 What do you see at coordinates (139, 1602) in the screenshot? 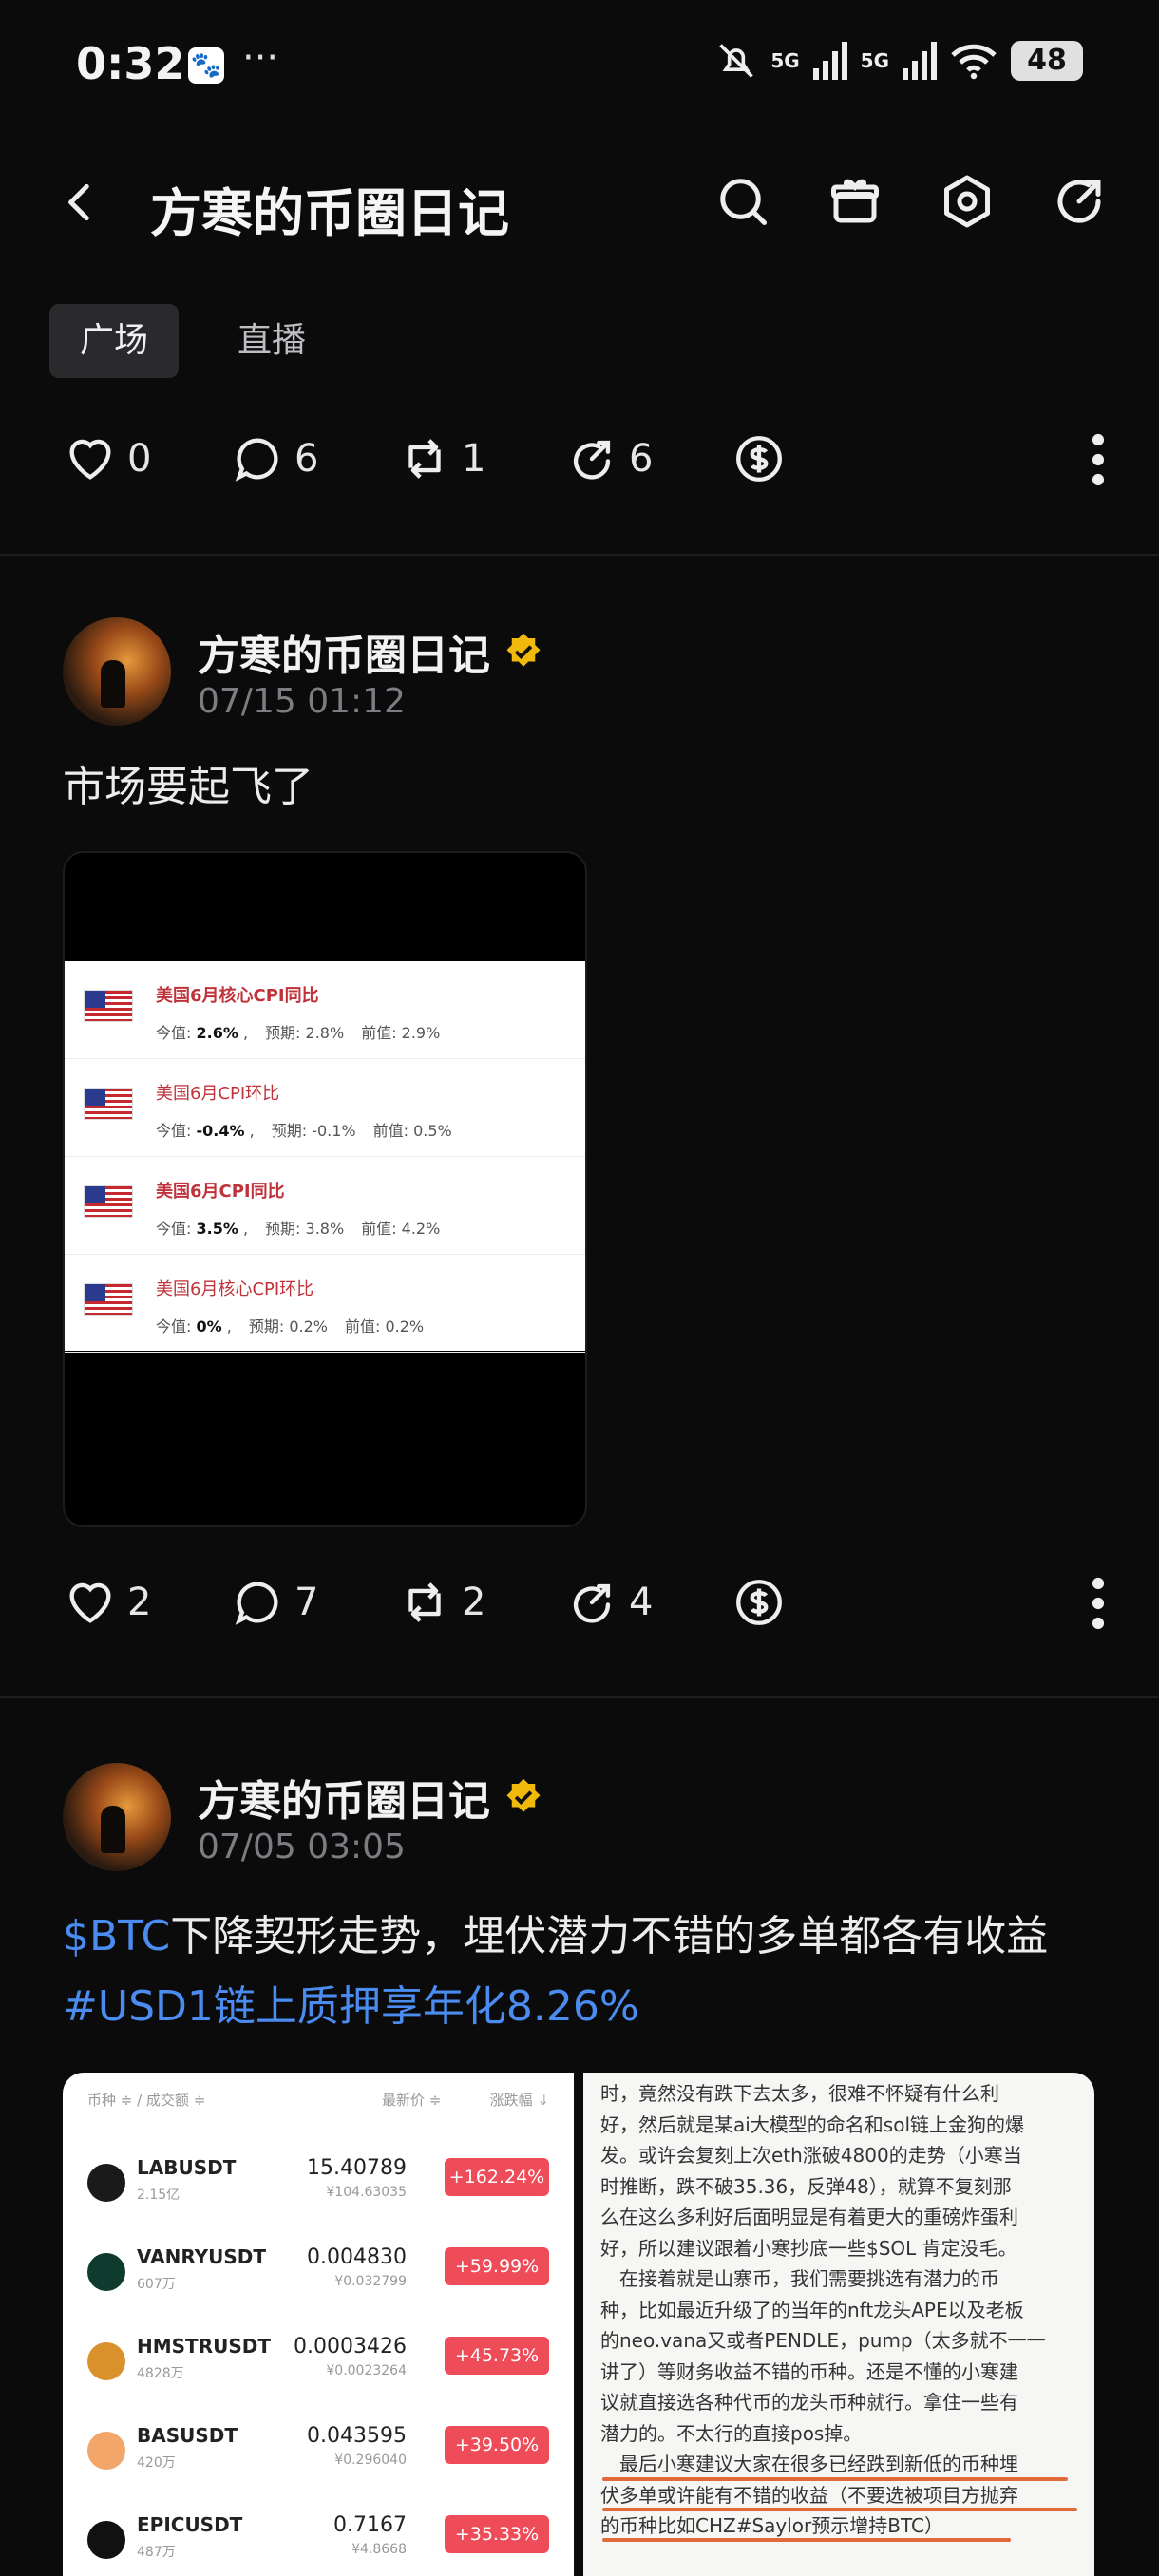
I see `like-count: 2` at bounding box center [139, 1602].